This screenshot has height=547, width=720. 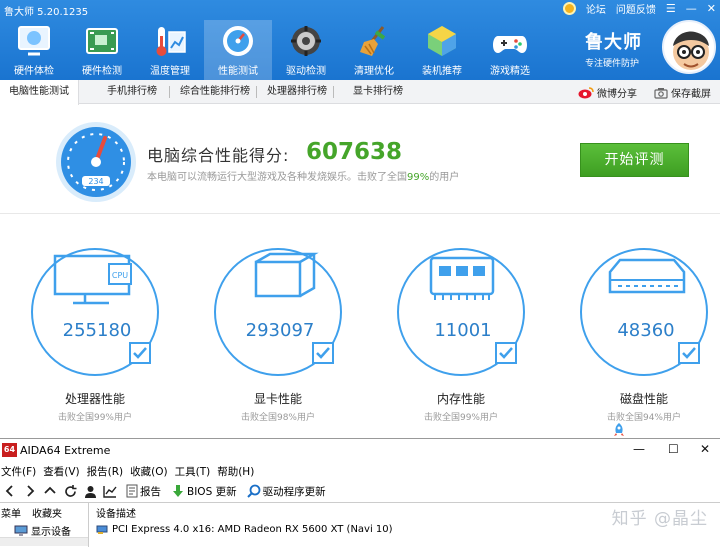 What do you see at coordinates (463, 330) in the screenshot?
I see `memory-score: 11001` at bounding box center [463, 330].